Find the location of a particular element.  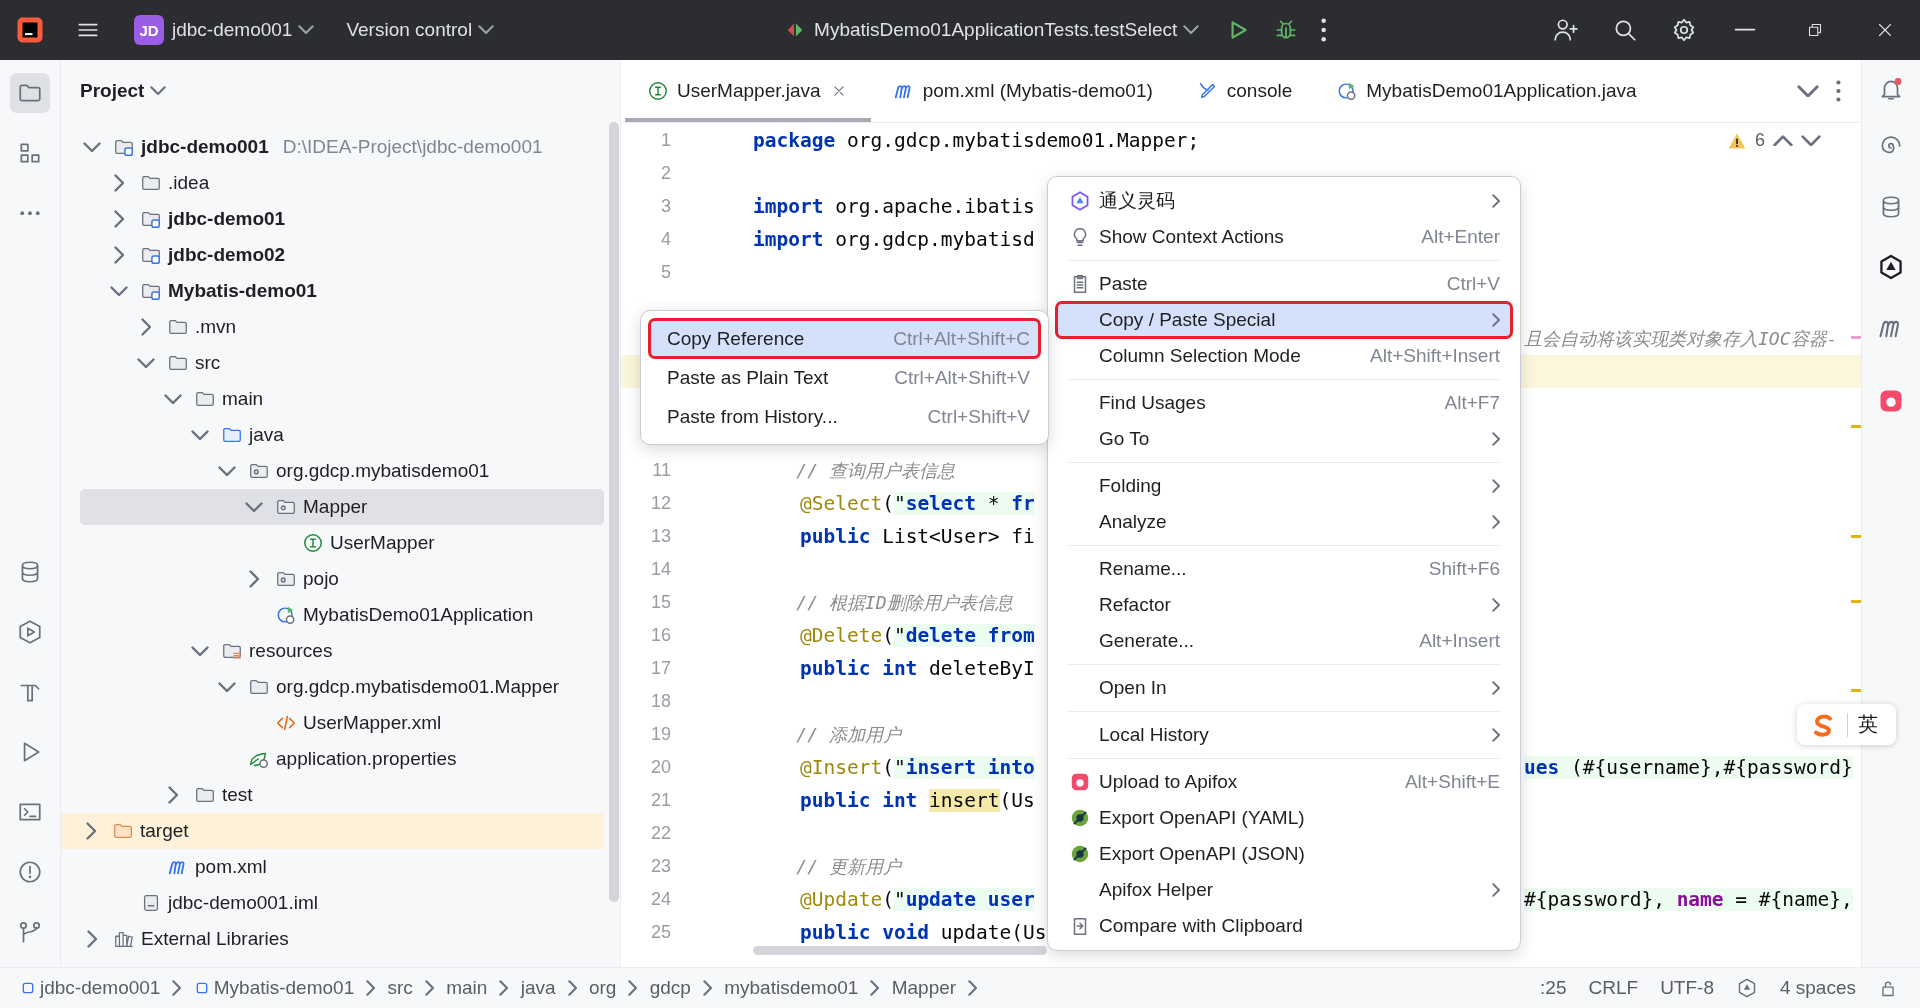

bell-icon is located at coordinates (1891, 89).